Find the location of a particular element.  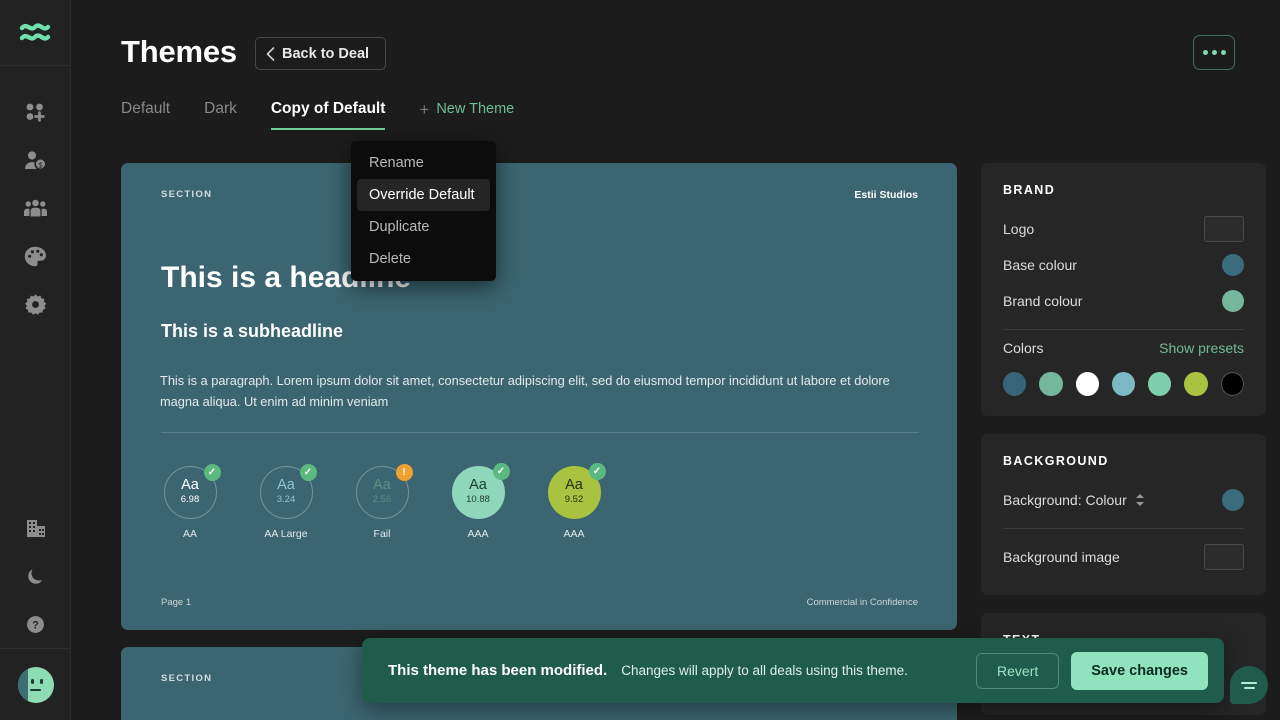

logo-upload-box is located at coordinates (1224, 229).